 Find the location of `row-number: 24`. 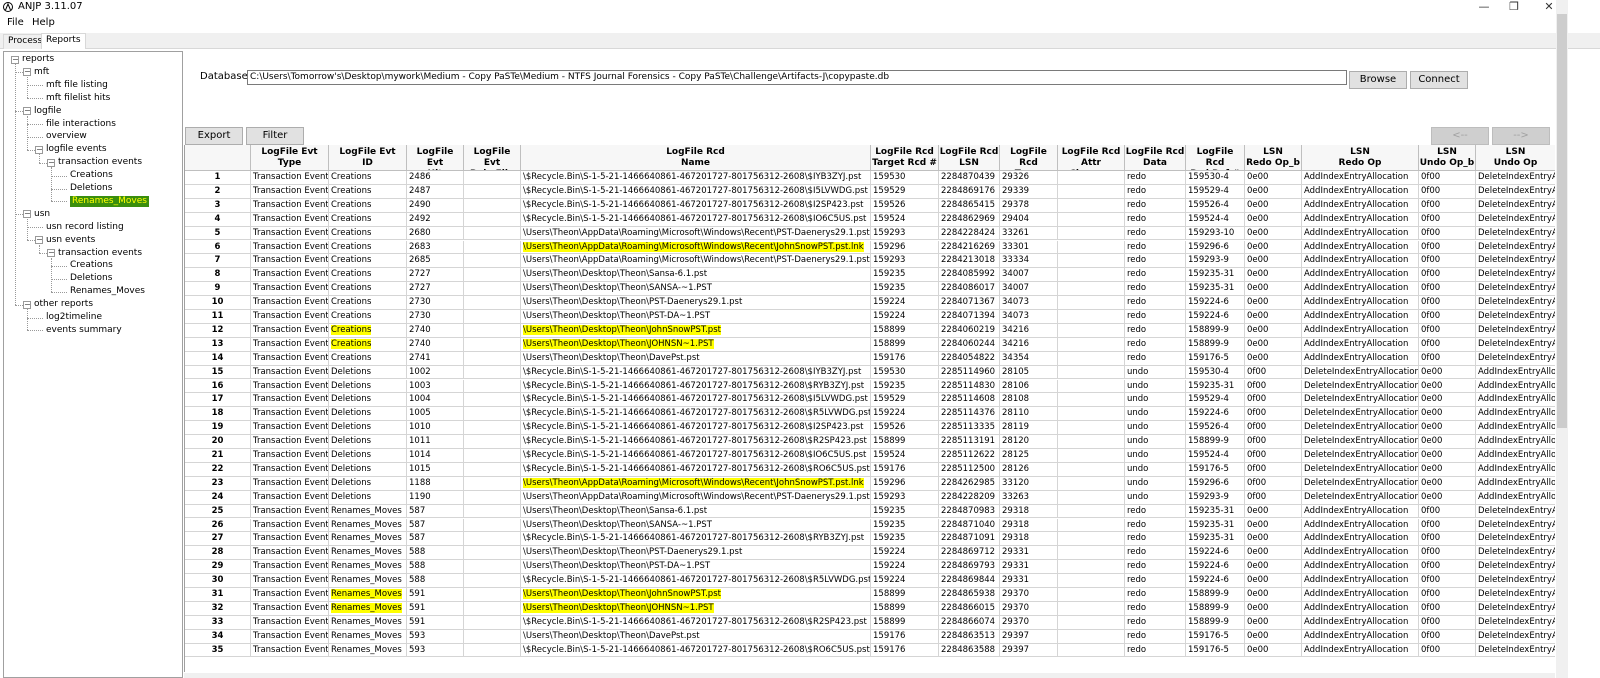

row-number: 24 is located at coordinates (218, 497).